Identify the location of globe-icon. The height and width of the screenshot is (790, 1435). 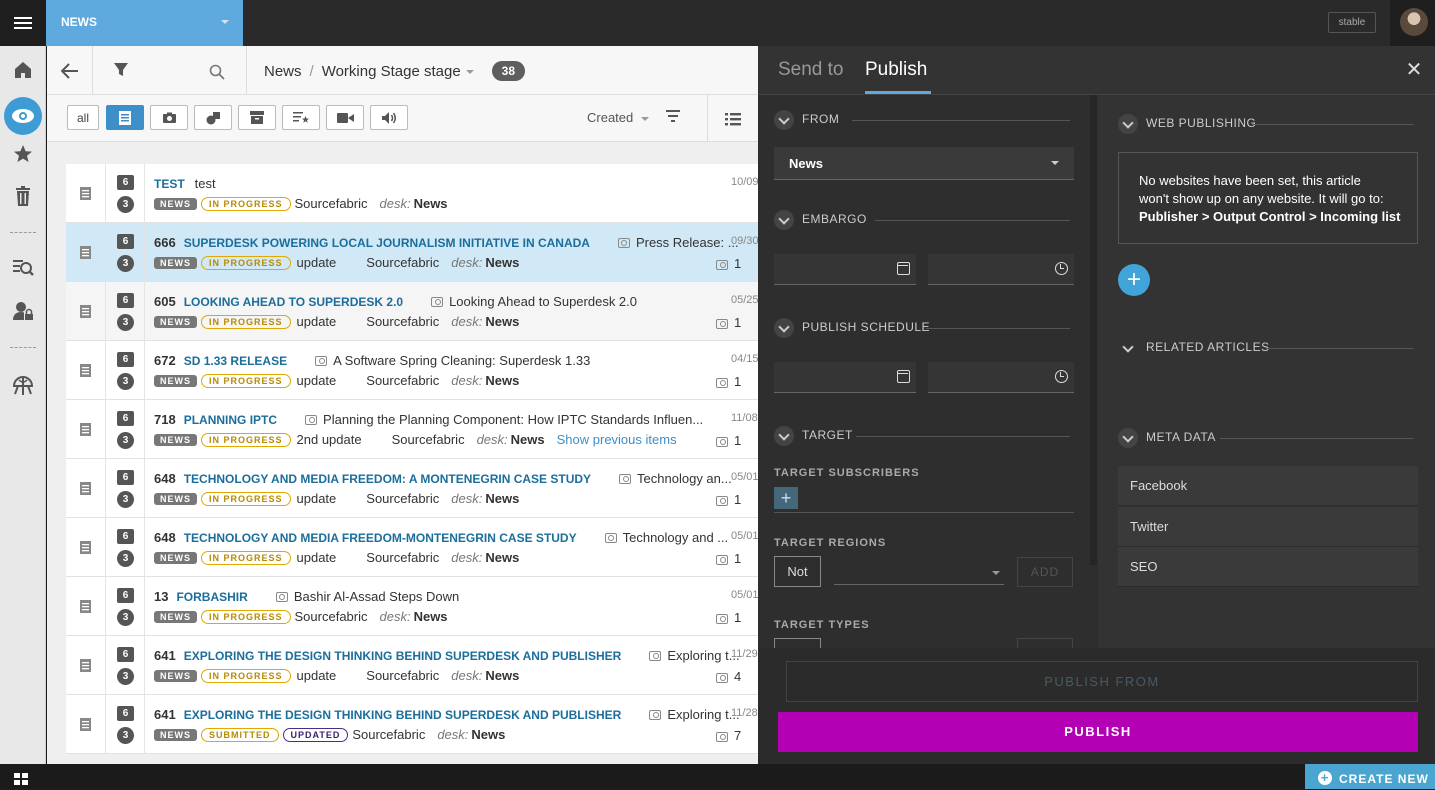
(23, 386).